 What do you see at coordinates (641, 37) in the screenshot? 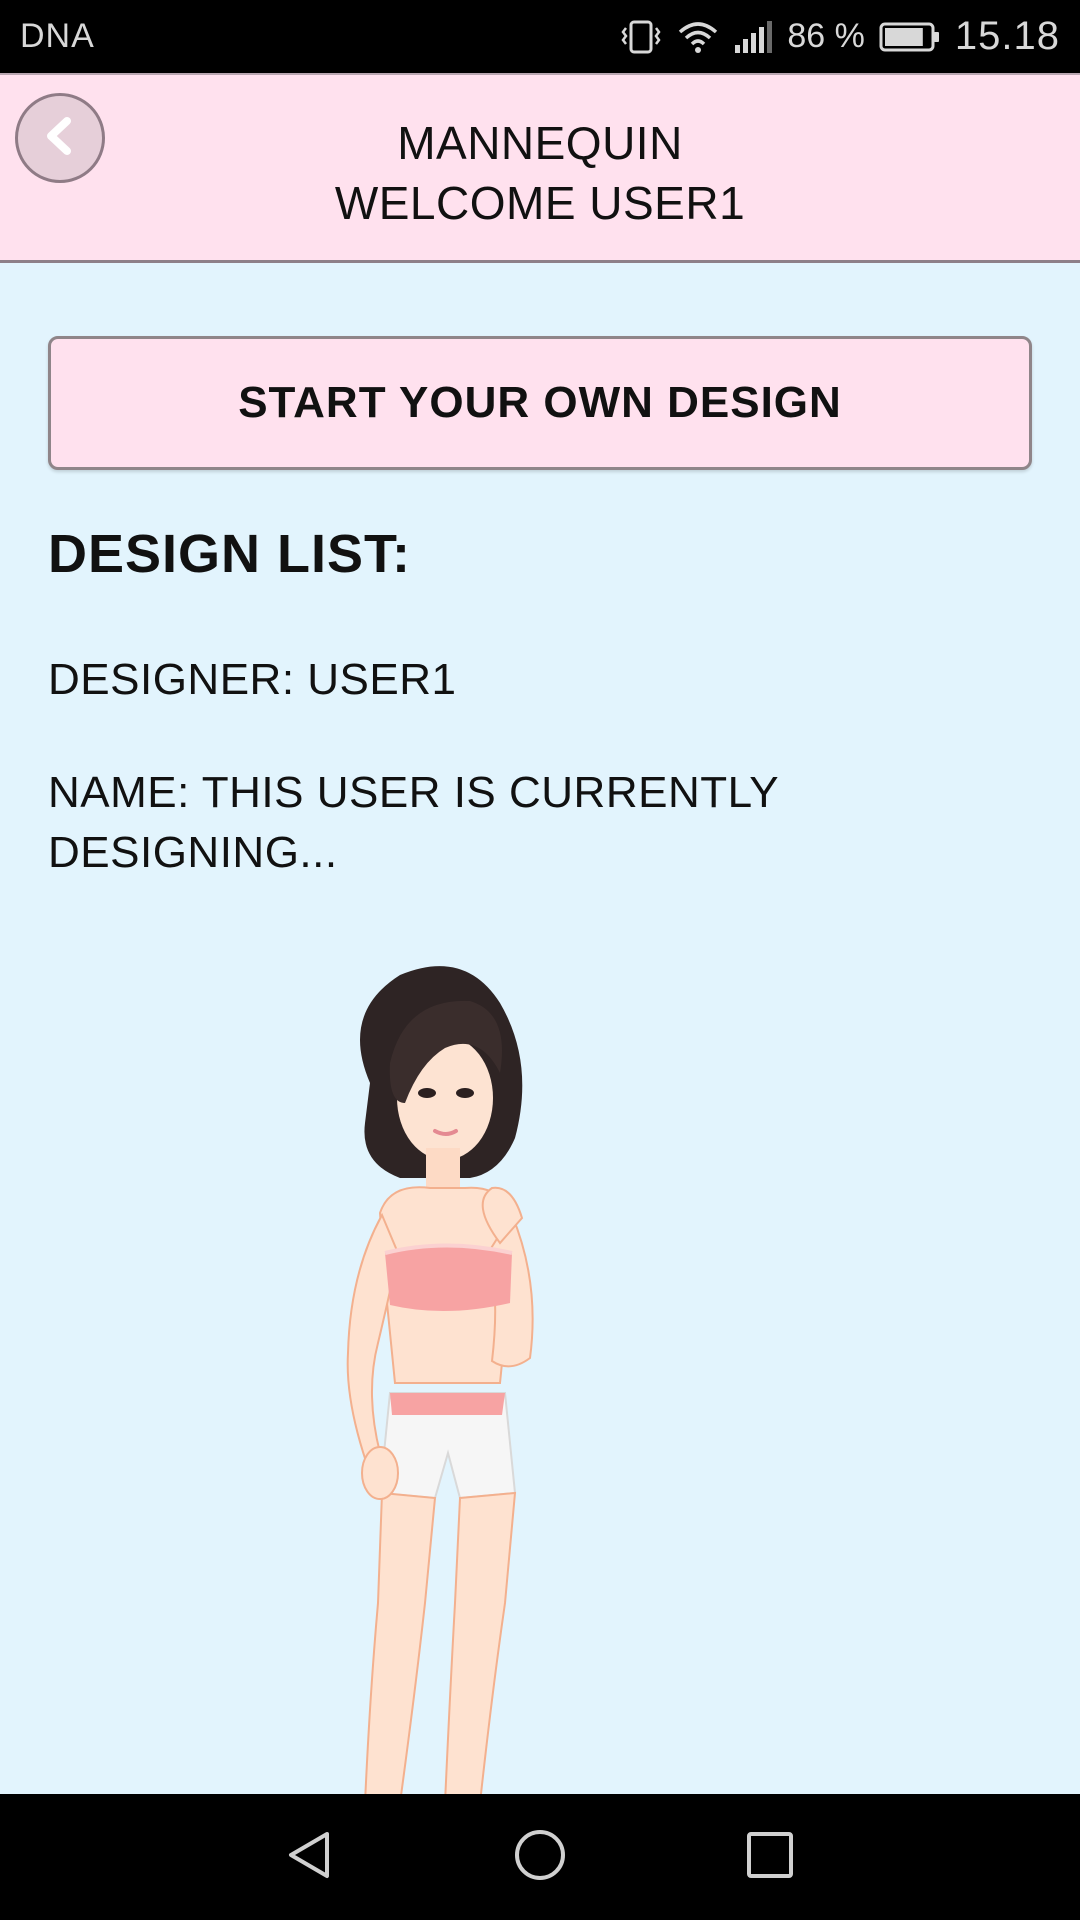
I see `vibrate-icon` at bounding box center [641, 37].